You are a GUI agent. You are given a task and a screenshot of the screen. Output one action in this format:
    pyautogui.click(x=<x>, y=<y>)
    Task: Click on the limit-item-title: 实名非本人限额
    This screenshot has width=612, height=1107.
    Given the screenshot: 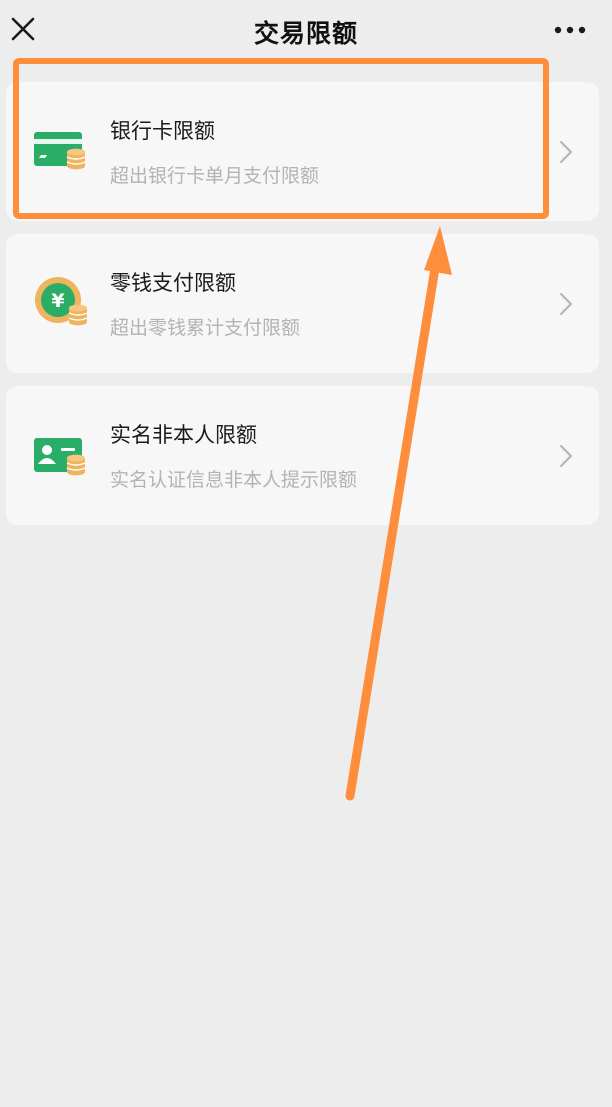 What is the action you would take?
    pyautogui.click(x=183, y=435)
    